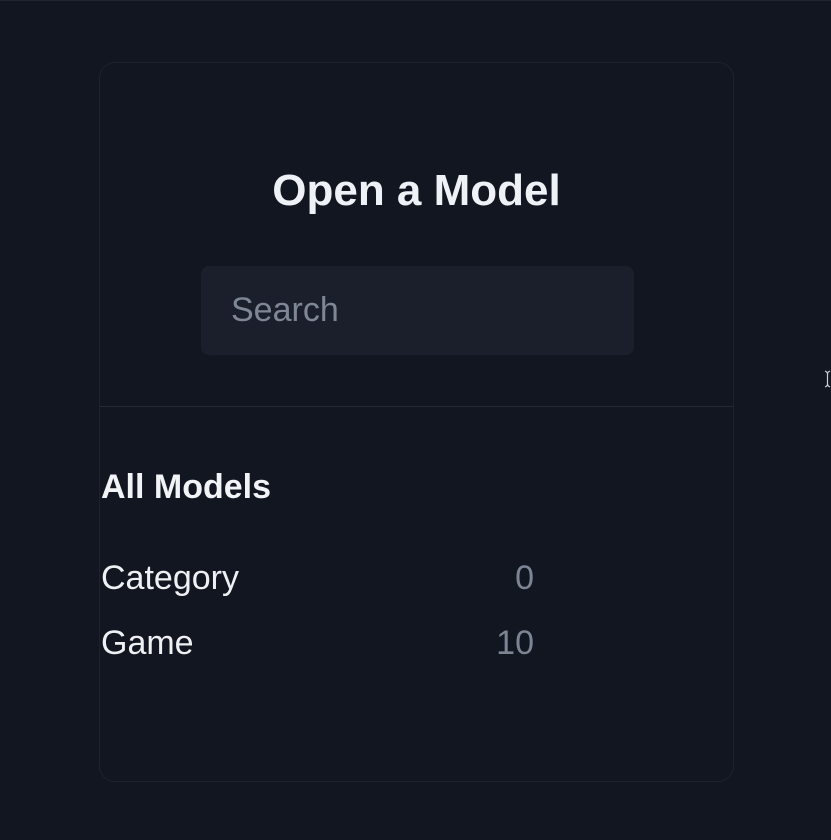 The width and height of the screenshot is (831, 840). I want to click on text-cursor-icon, so click(827, 379).